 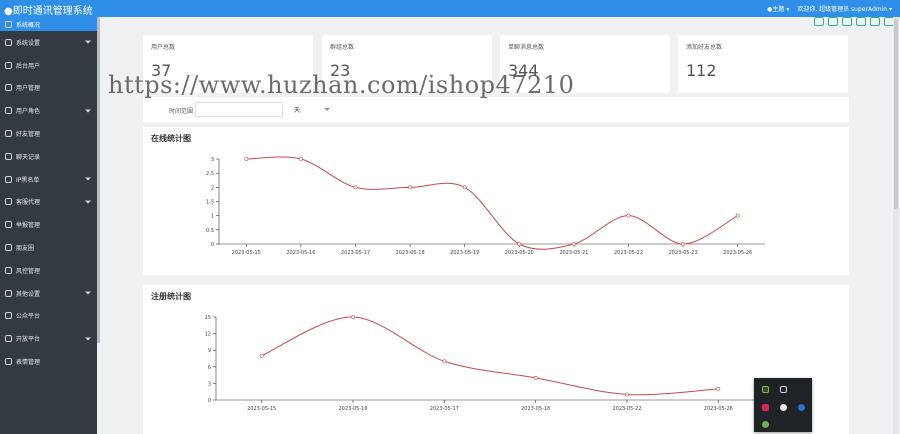 I want to click on sidebar-item-label: 开放平台, so click(x=28, y=340).